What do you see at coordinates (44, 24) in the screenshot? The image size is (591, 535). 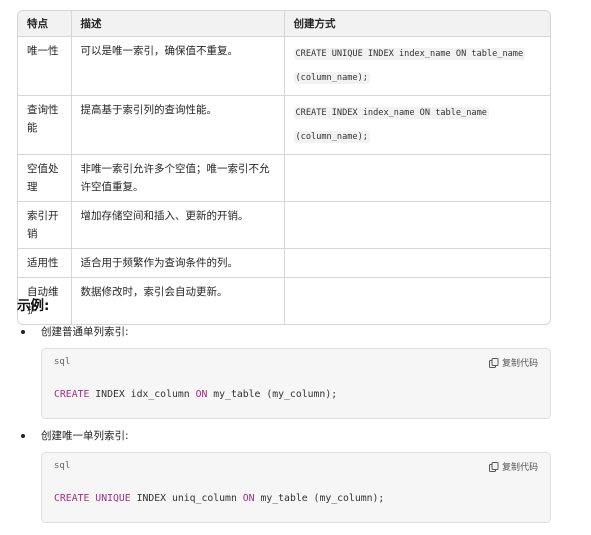 I see `header-feature: 特点` at bounding box center [44, 24].